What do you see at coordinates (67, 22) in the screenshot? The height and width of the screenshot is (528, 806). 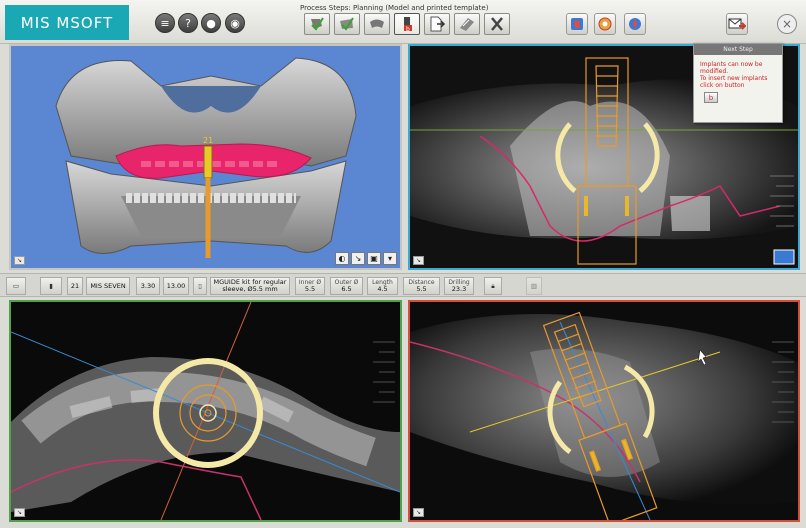 I see `app-logo: MIS MSOFT` at bounding box center [67, 22].